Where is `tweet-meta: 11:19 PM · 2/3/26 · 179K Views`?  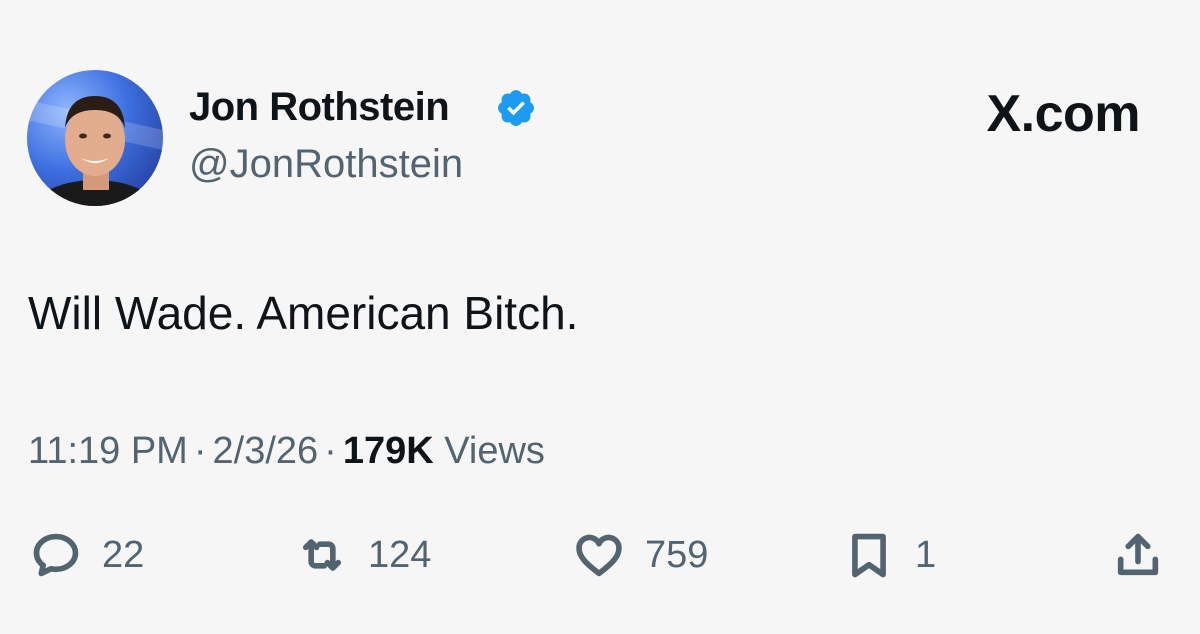
tweet-meta: 11:19 PM · 2/3/26 · 179K Views is located at coordinates (286, 451).